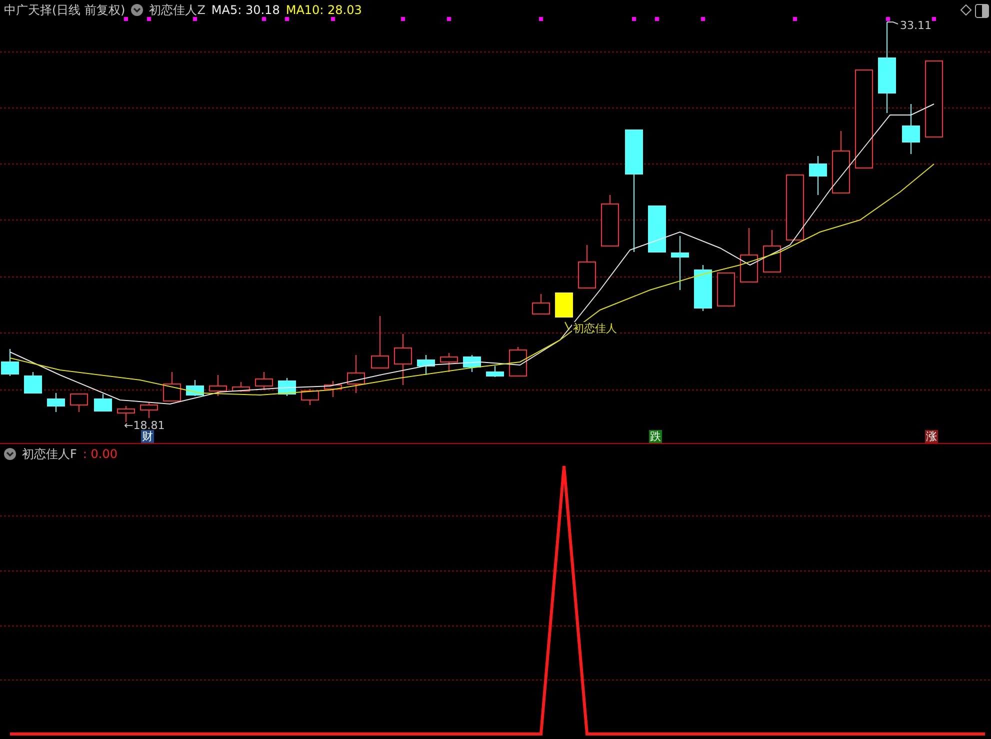 The width and height of the screenshot is (991, 739). Describe the element at coordinates (966, 10) in the screenshot. I see `diamond-icon` at that location.